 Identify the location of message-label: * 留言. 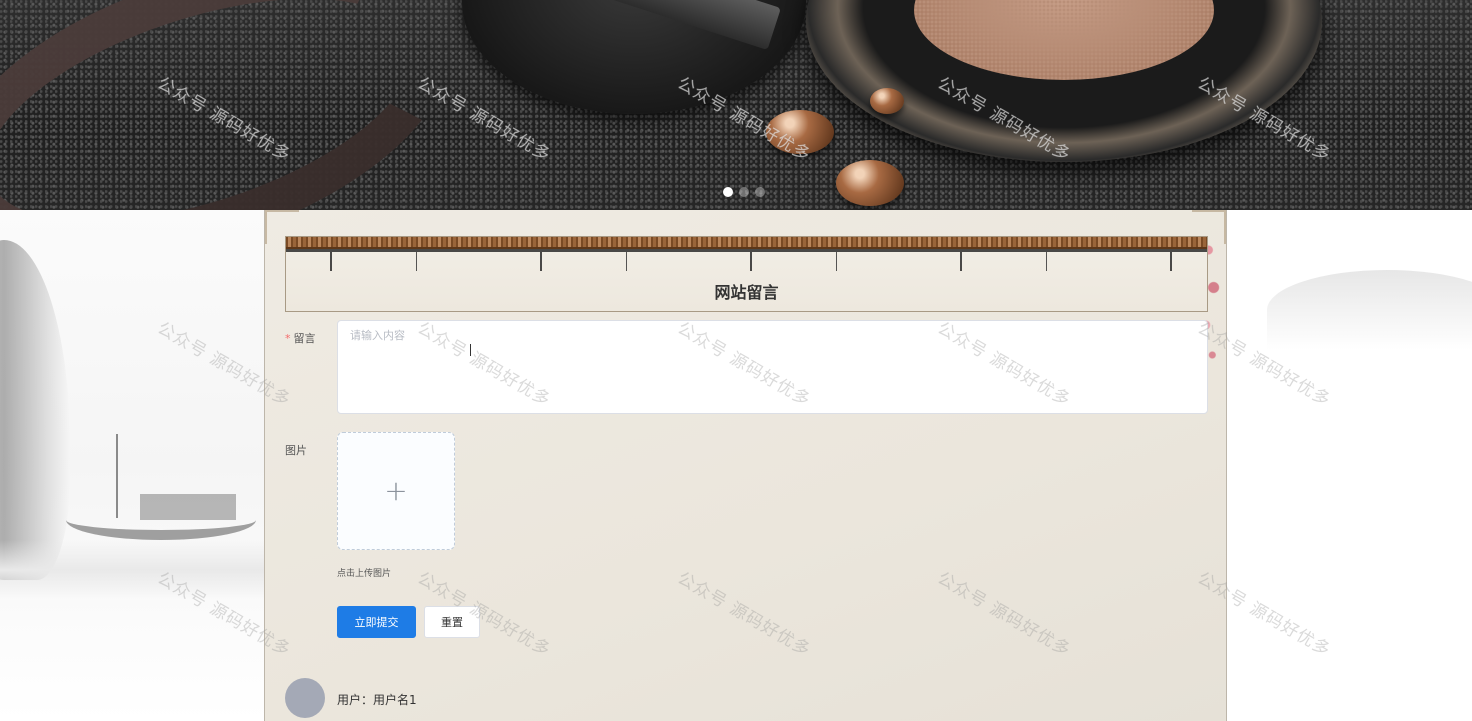
(300, 338).